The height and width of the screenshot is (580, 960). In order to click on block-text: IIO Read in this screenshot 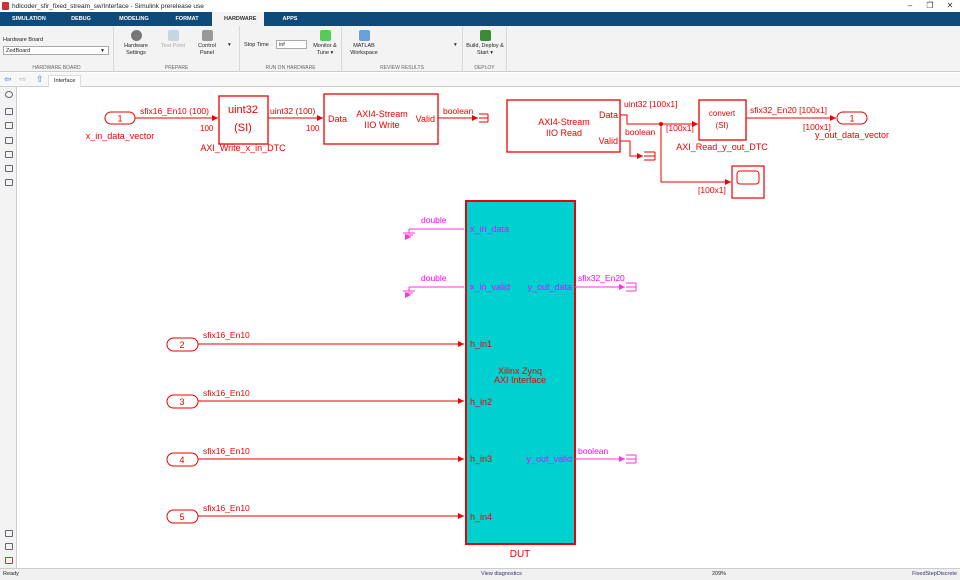, I will do `click(564, 133)`.